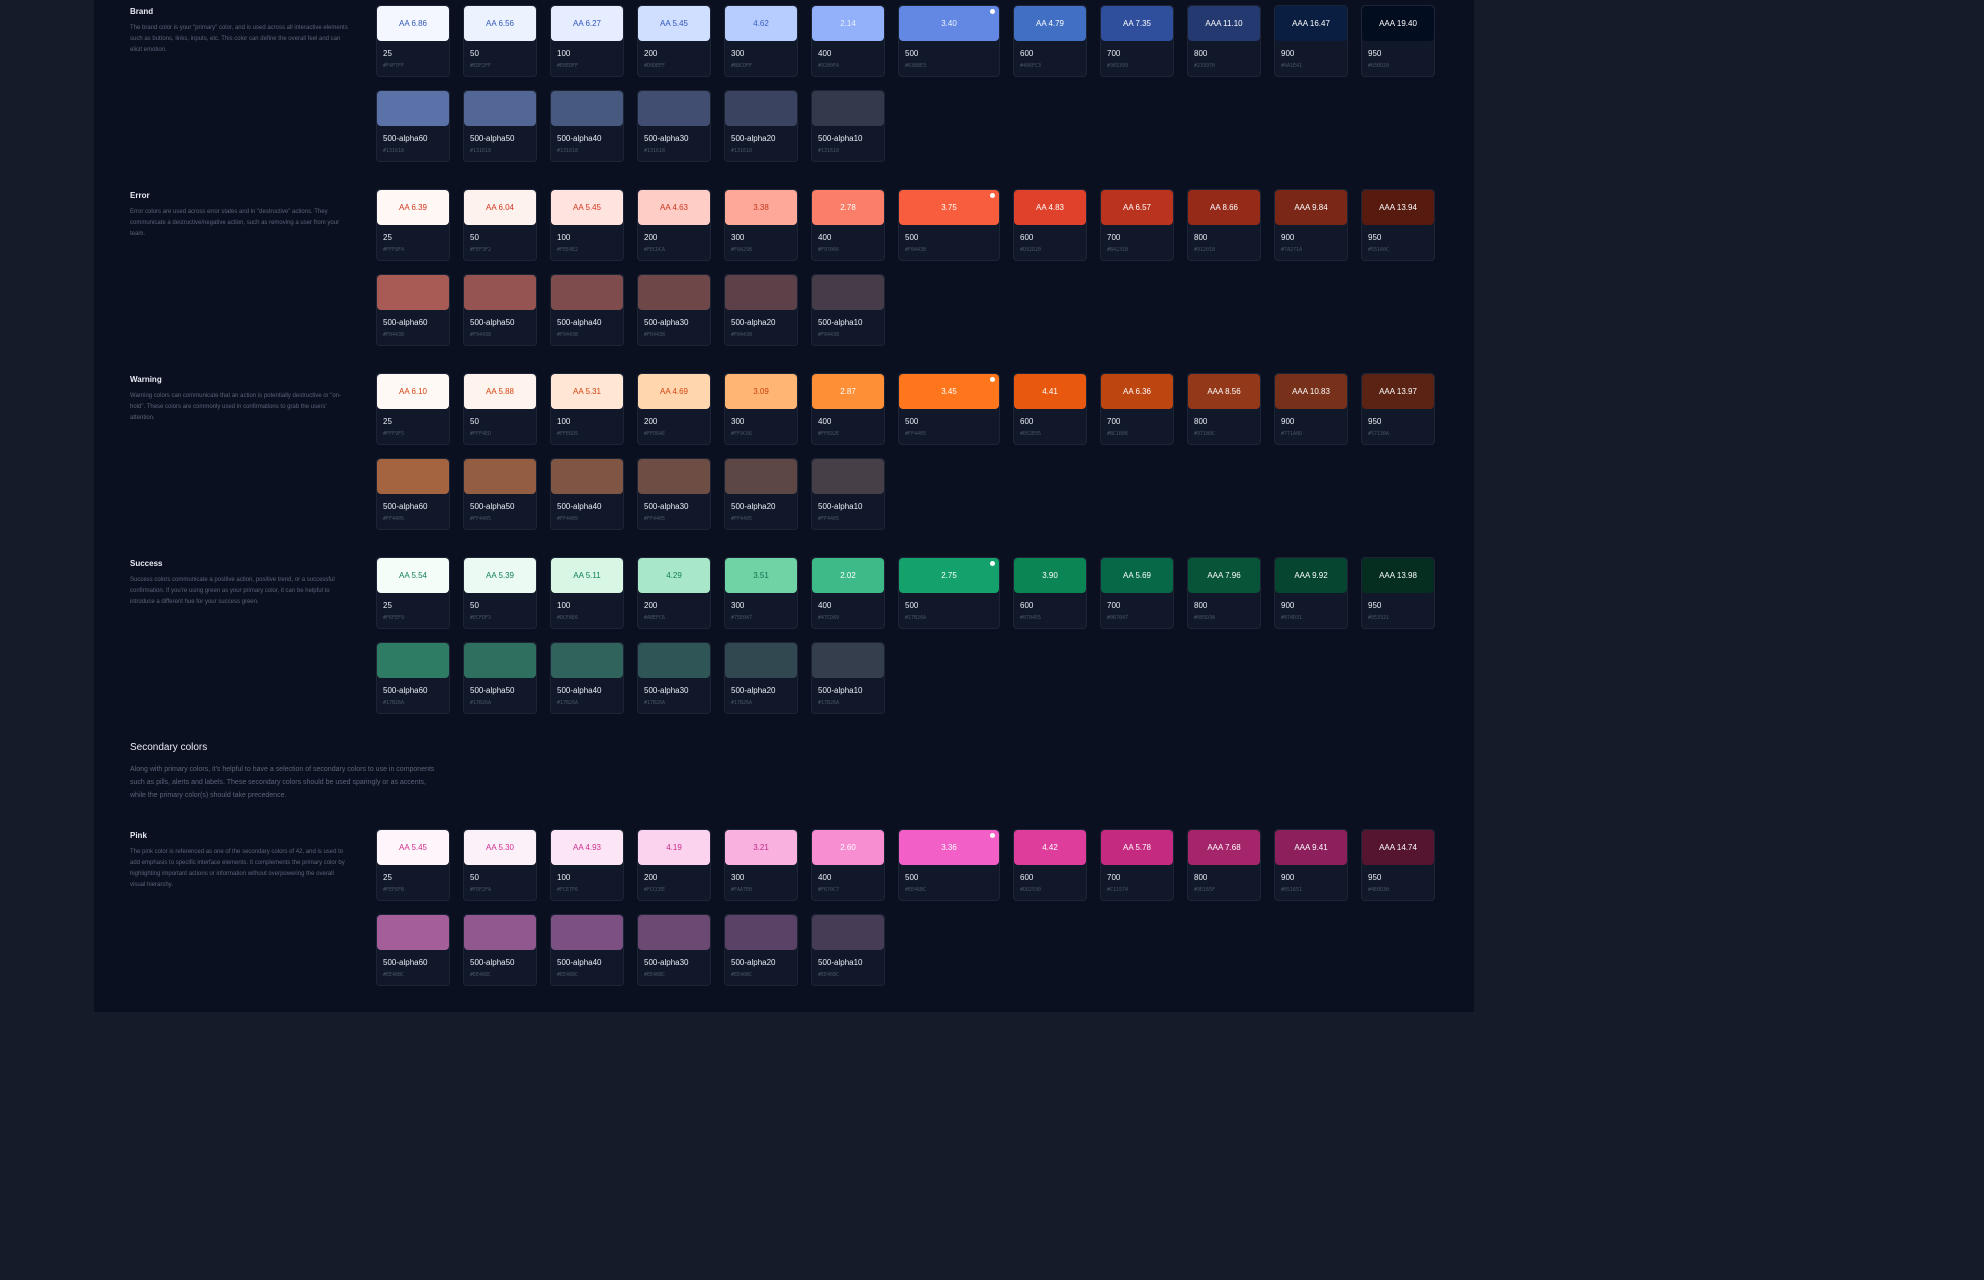 This screenshot has width=1984, height=1280. What do you see at coordinates (413, 41) in the screenshot?
I see `color-swatch-card: AA 6.86 25 #F4F7FF` at bounding box center [413, 41].